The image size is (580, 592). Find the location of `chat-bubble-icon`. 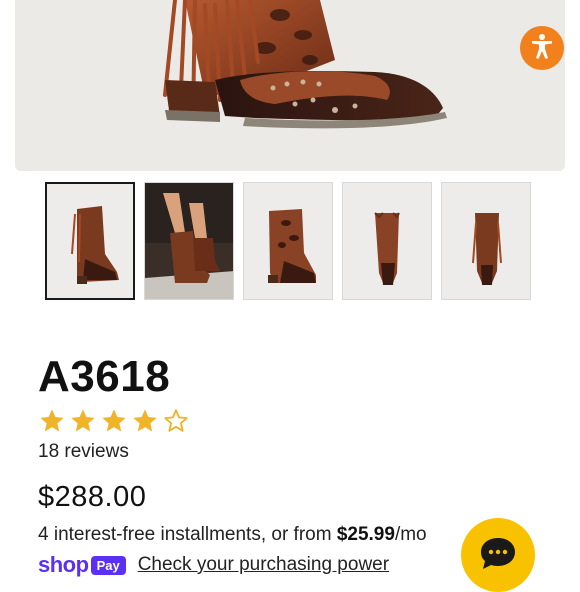

chat-bubble-icon is located at coordinates (498, 555).